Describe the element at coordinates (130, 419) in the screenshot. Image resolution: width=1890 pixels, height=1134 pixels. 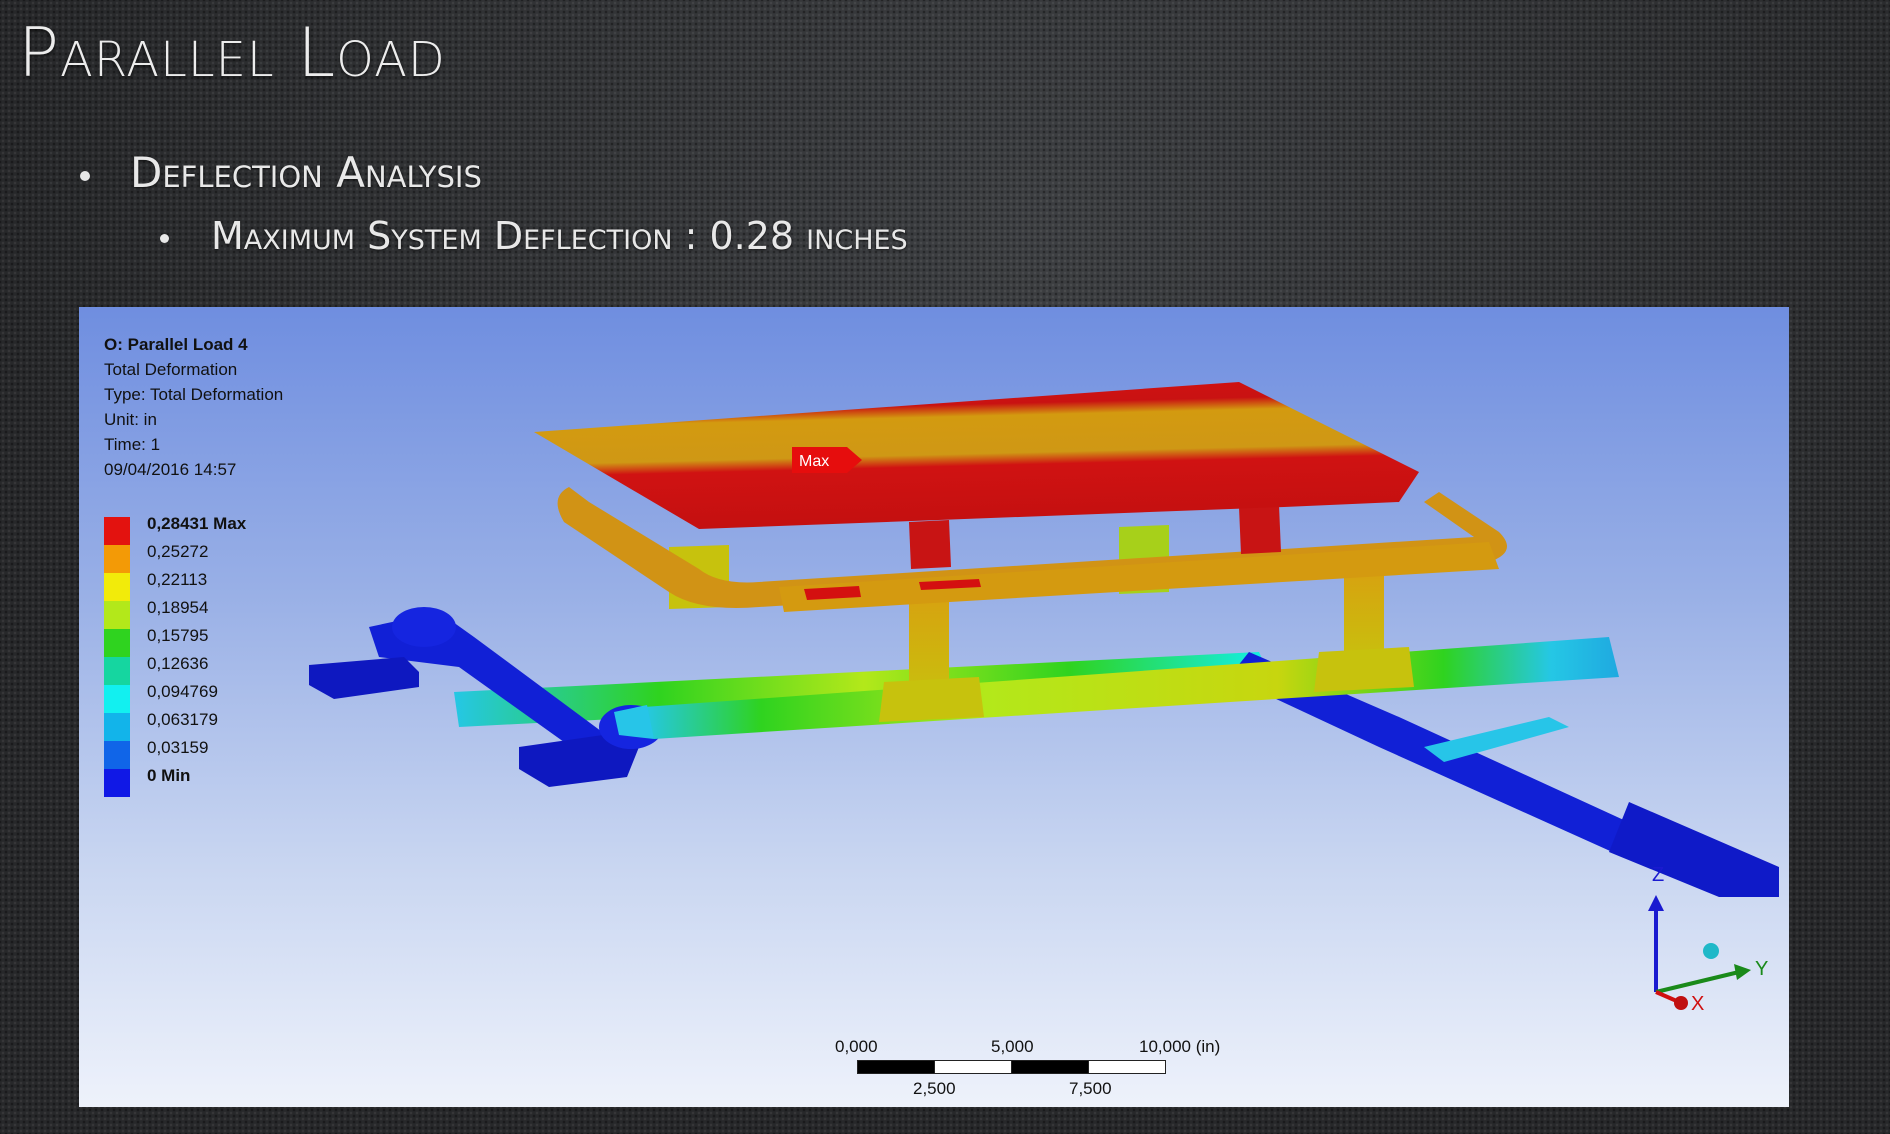
I see `result-unit: Unit: in` at that location.